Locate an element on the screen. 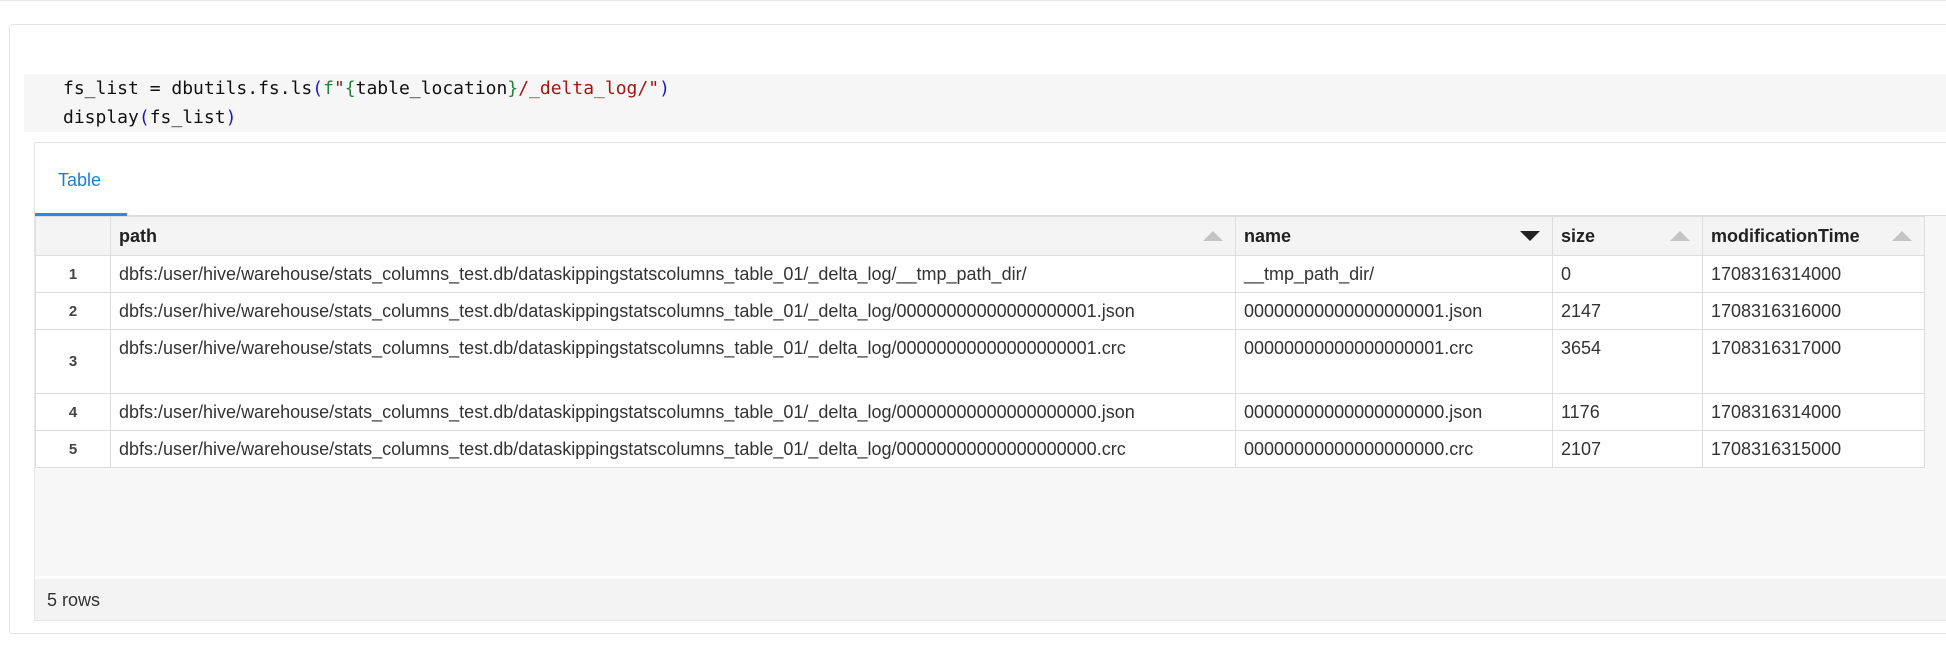  tab-table: Table is located at coordinates (81, 179).